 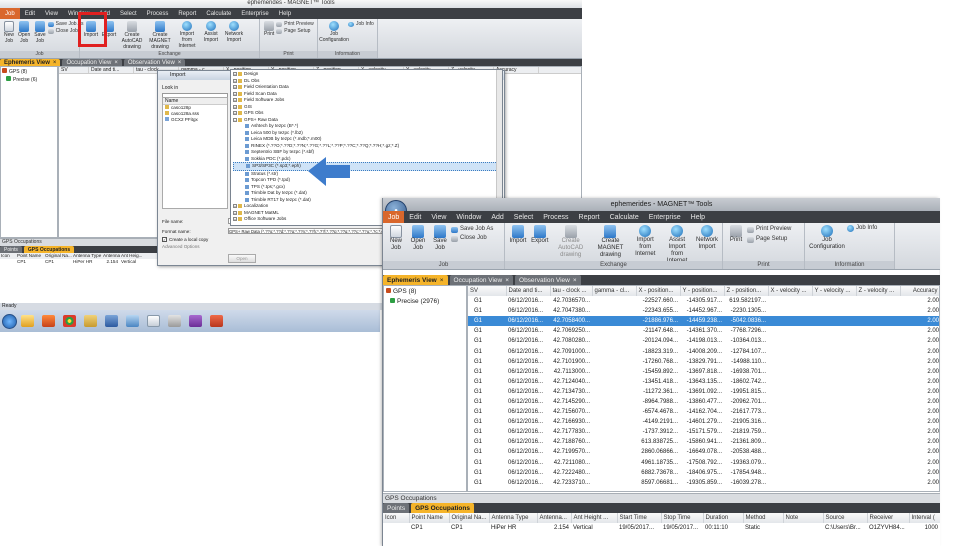 I want to click on file-item: GCX2 PFitgx, so click(x=196, y=120).